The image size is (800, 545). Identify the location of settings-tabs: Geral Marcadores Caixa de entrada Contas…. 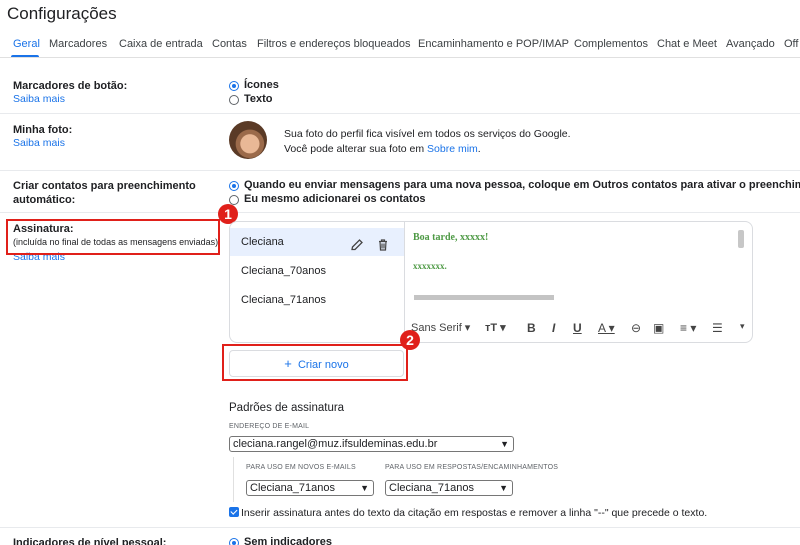
(400, 46).